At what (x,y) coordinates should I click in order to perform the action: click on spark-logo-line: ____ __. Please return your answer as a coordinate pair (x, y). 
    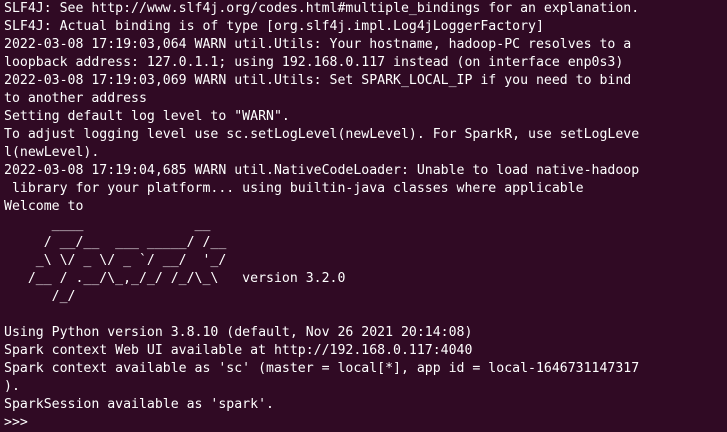
    Looking at the image, I should click on (107, 224).